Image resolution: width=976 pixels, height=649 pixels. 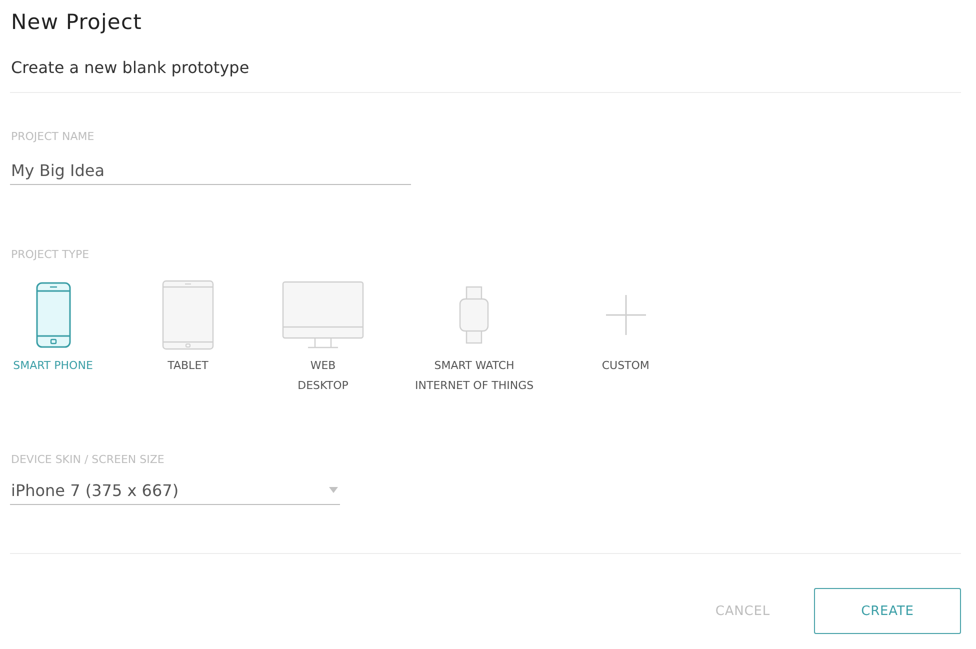 What do you see at coordinates (53, 315) in the screenshot?
I see `smartphone-icon` at bounding box center [53, 315].